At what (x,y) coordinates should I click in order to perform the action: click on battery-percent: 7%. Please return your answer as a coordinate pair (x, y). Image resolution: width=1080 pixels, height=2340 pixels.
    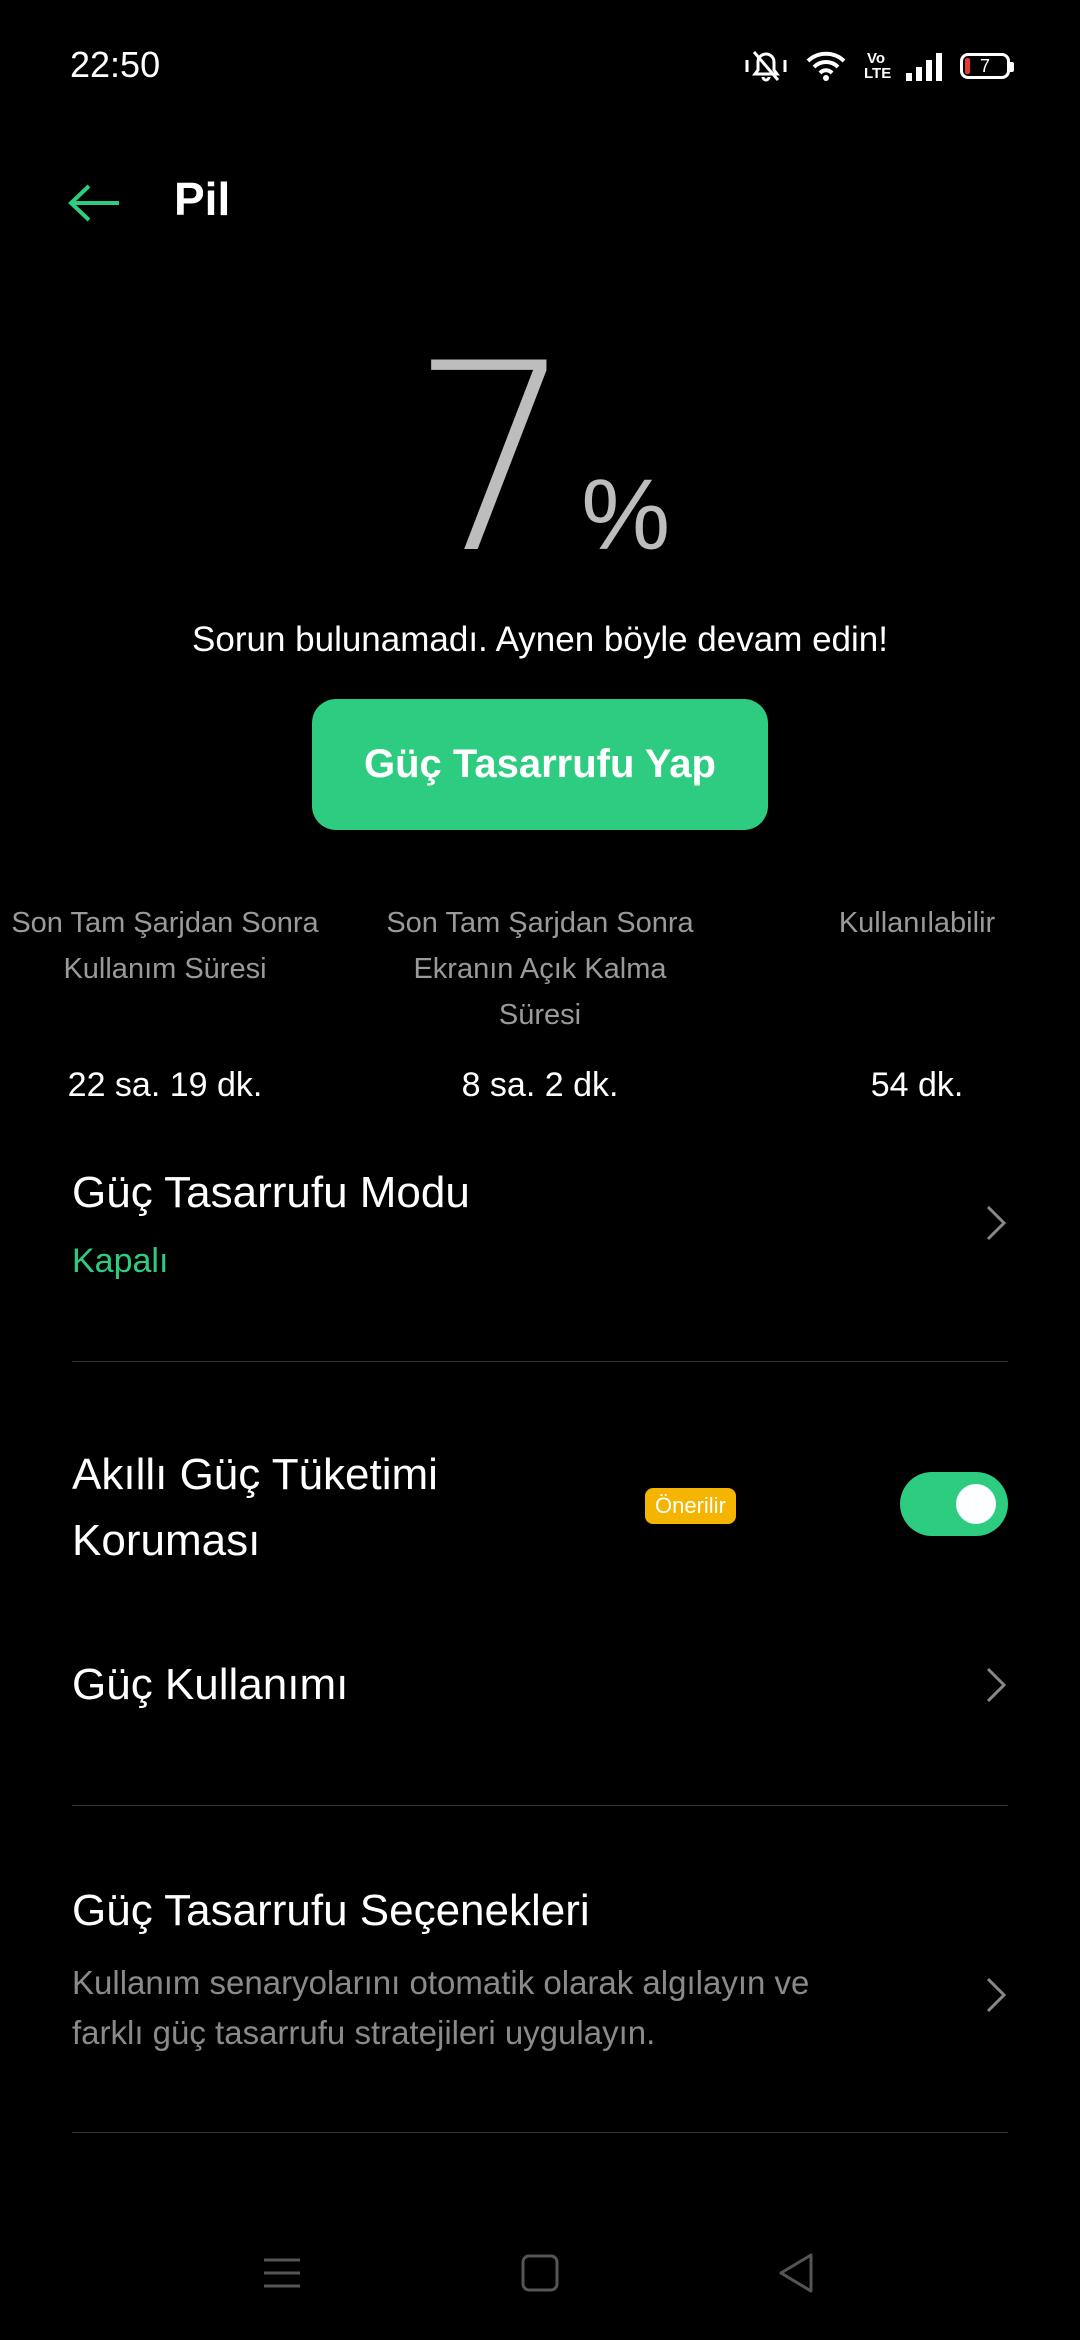
    Looking at the image, I should click on (540, 460).